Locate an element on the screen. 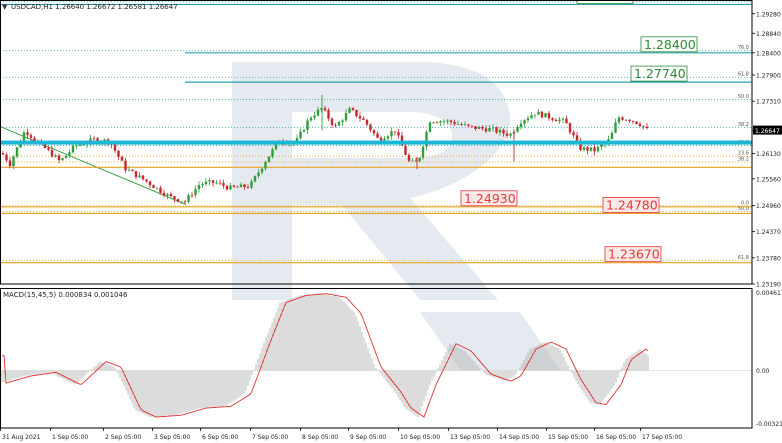 The image size is (782, 443). x-tick-label: 7 Sep 05:00 is located at coordinates (270, 437).